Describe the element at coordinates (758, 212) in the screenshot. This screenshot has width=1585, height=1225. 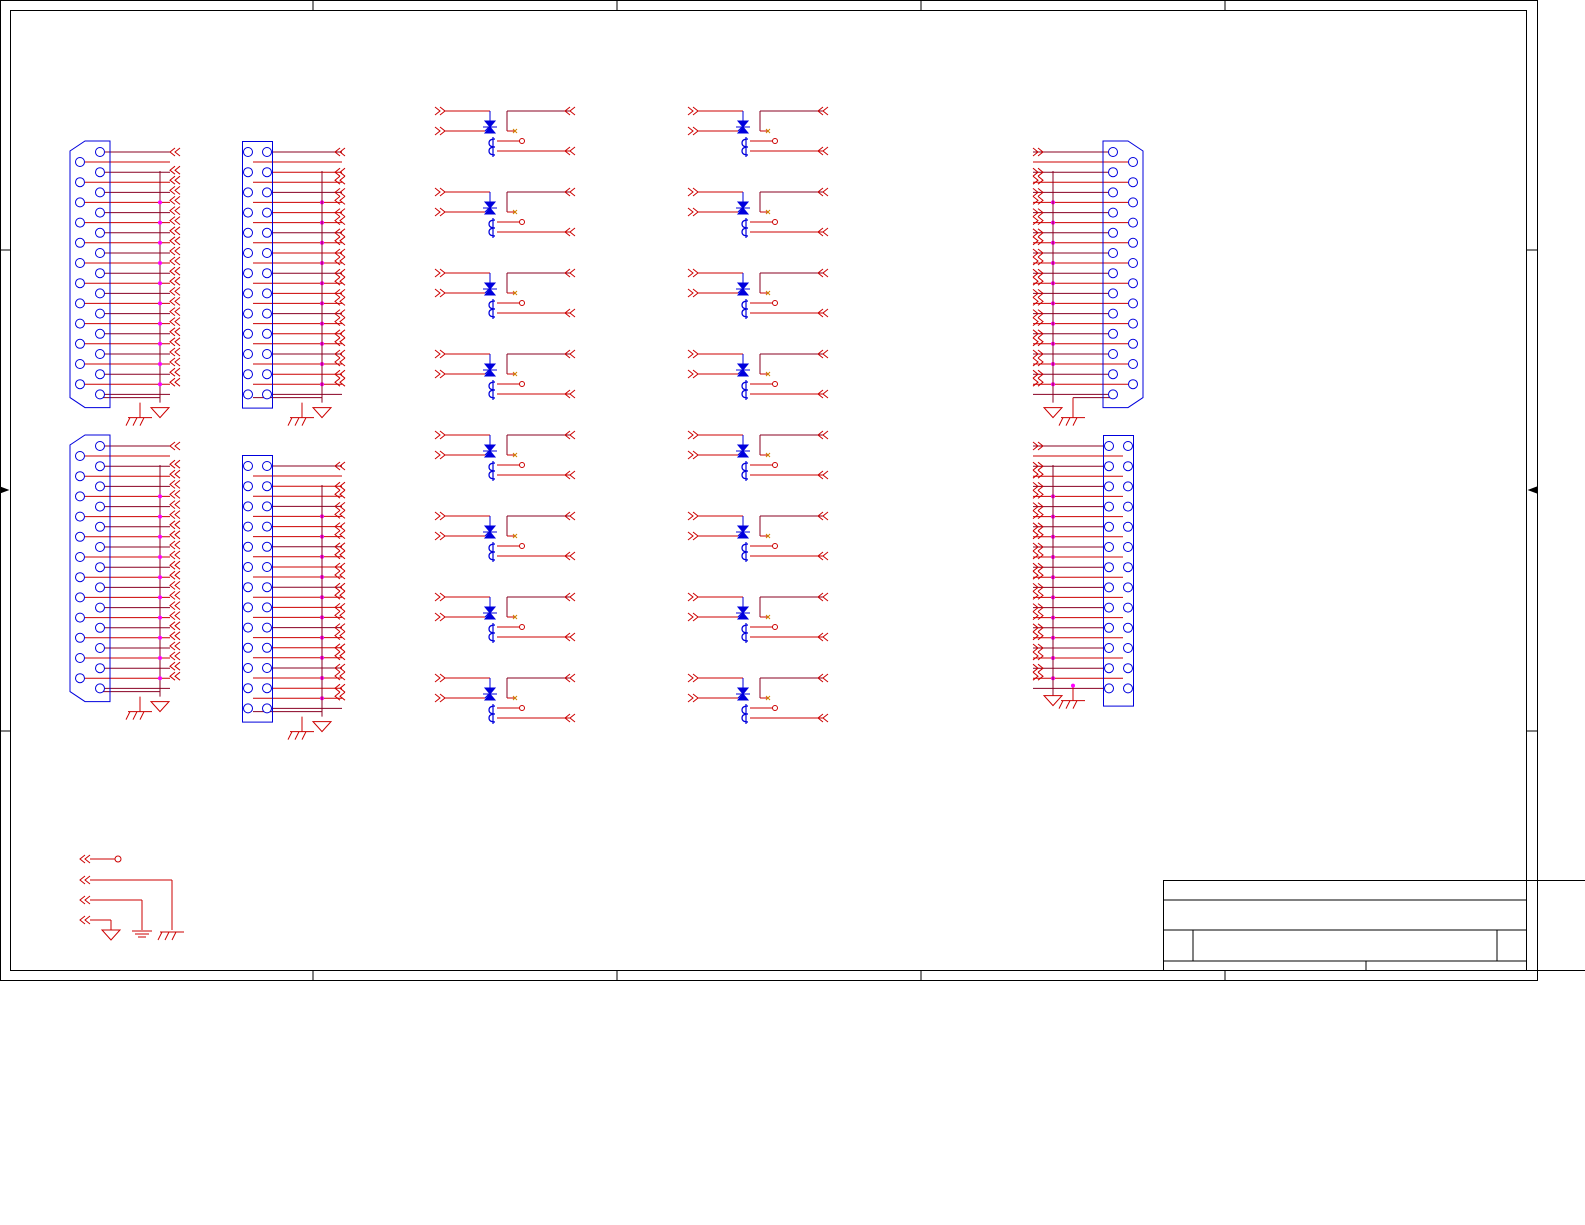
I see `relay-b-2-wires` at that location.